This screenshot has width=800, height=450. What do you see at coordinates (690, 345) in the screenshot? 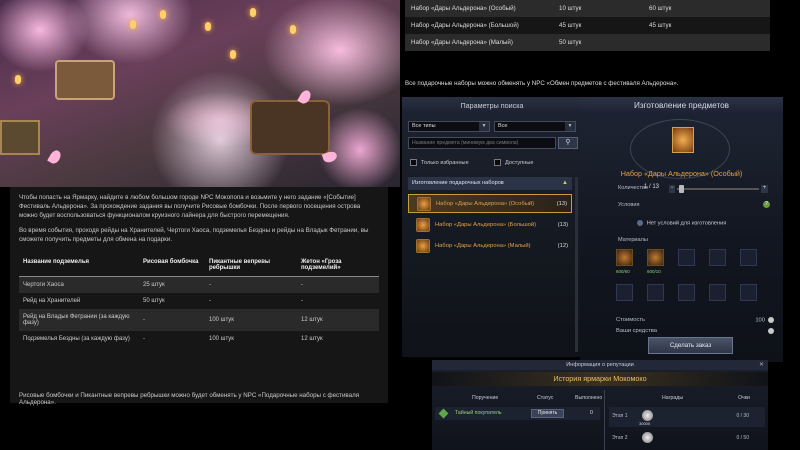
I see `place-order-button: Сделать заказ` at bounding box center [690, 345].